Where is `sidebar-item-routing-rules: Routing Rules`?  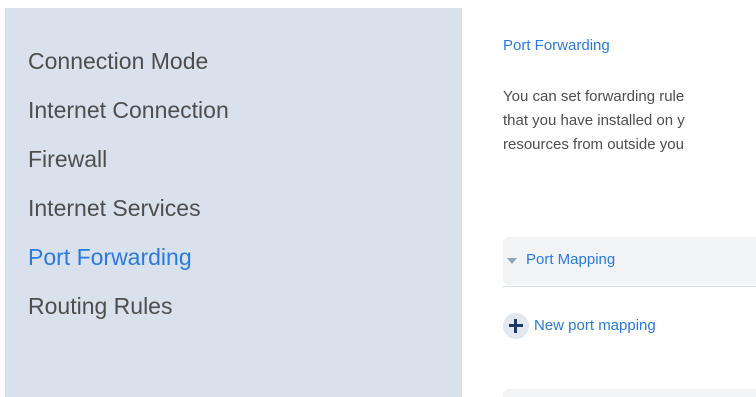 sidebar-item-routing-rules: Routing Rules is located at coordinates (128, 317).